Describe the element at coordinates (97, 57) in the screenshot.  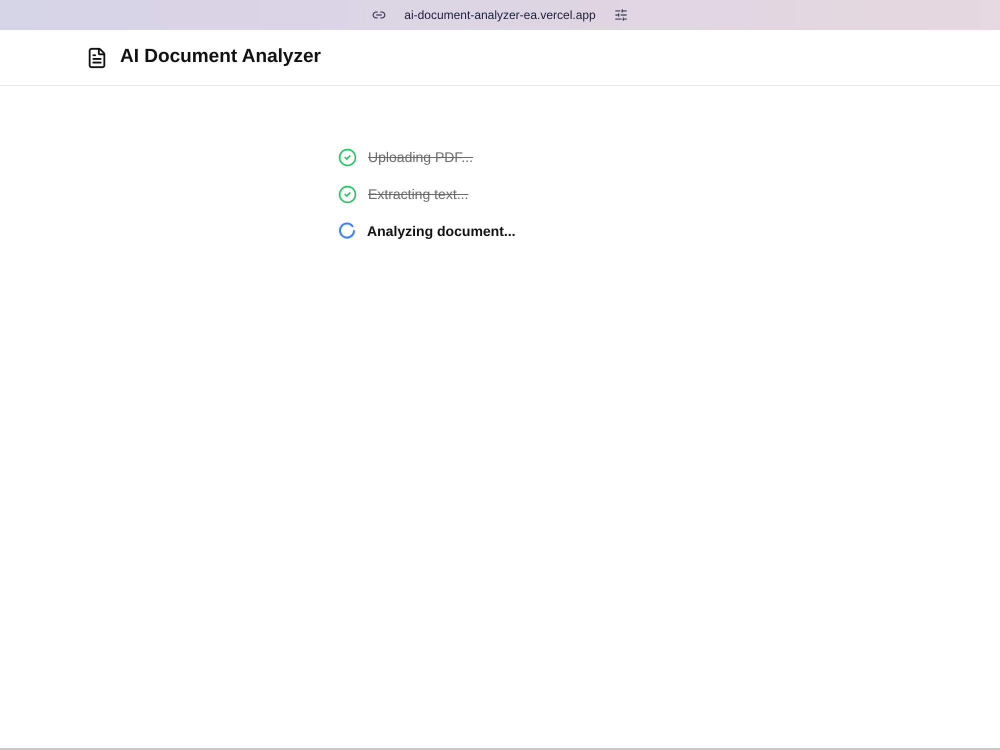
I see `document-icon` at that location.